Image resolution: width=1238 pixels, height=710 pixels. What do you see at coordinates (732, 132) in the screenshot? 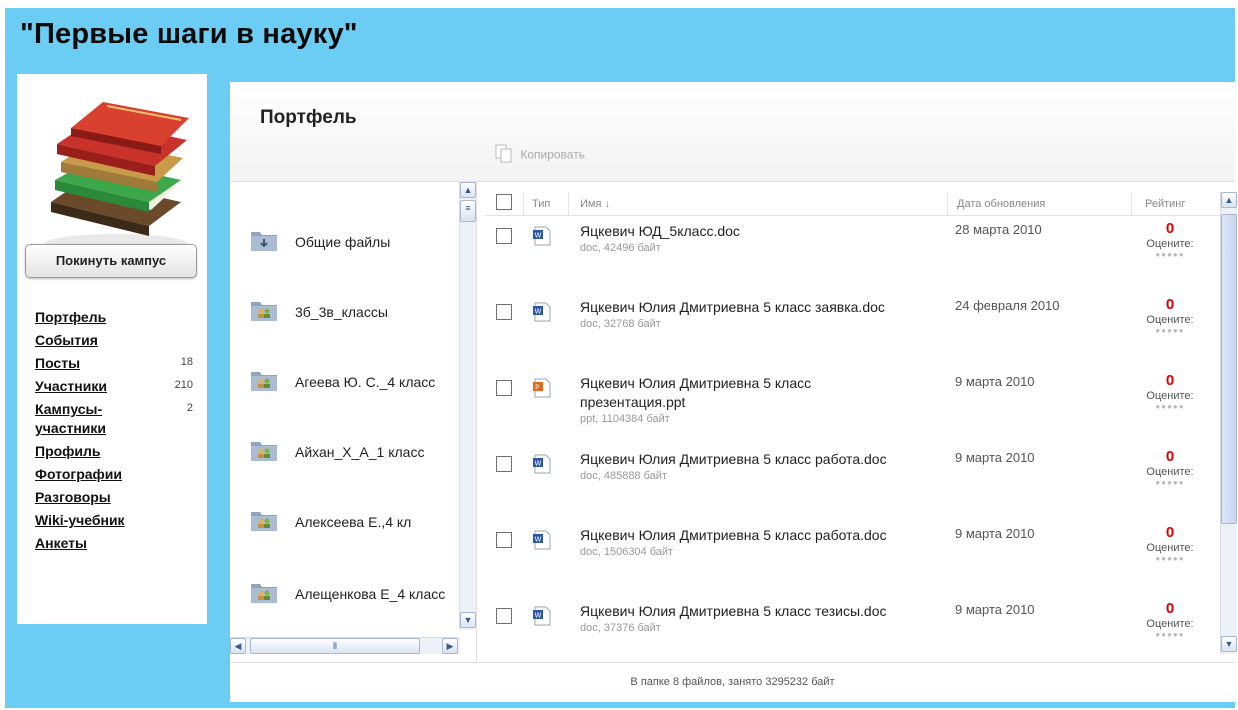
I see `main-header: Портфель Копировать` at bounding box center [732, 132].